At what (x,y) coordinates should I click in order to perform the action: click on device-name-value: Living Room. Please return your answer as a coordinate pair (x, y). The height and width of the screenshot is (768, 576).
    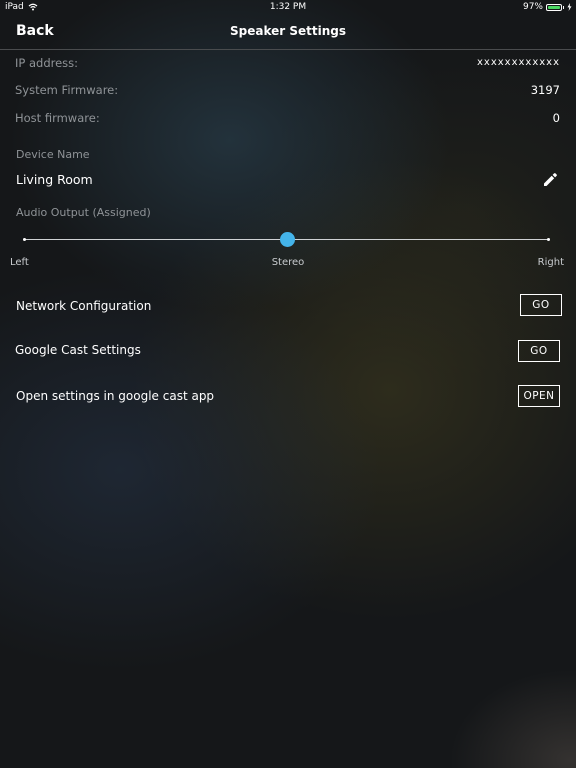
    Looking at the image, I should click on (54, 179).